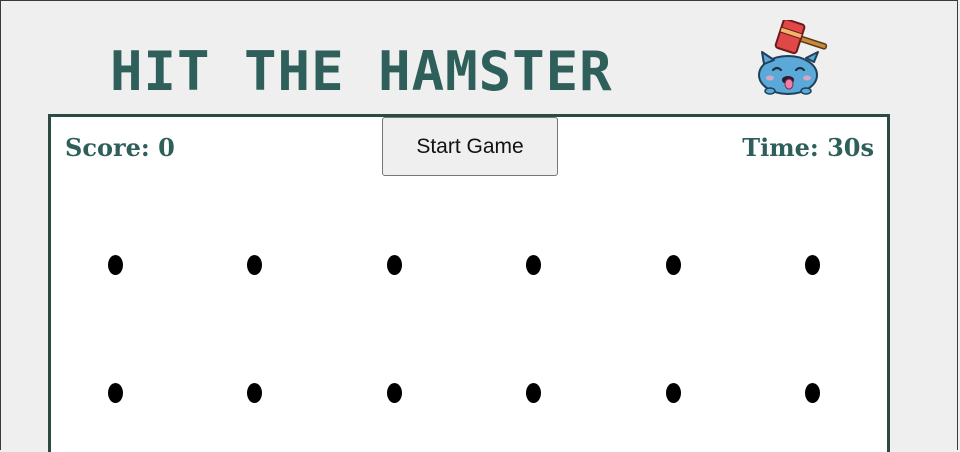 This screenshot has width=960, height=452. I want to click on hamster-with-mallet-icon, so click(793, 57).